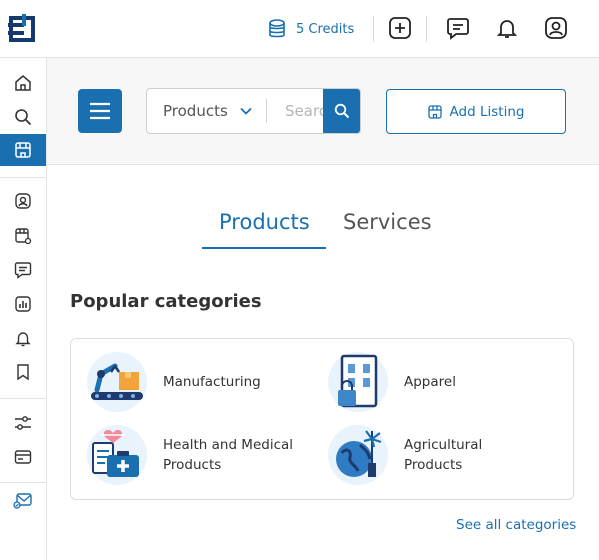 This screenshot has height=560, width=599. Describe the element at coordinates (228, 455) in the screenshot. I see `category-label: Health and Medical Products` at that location.